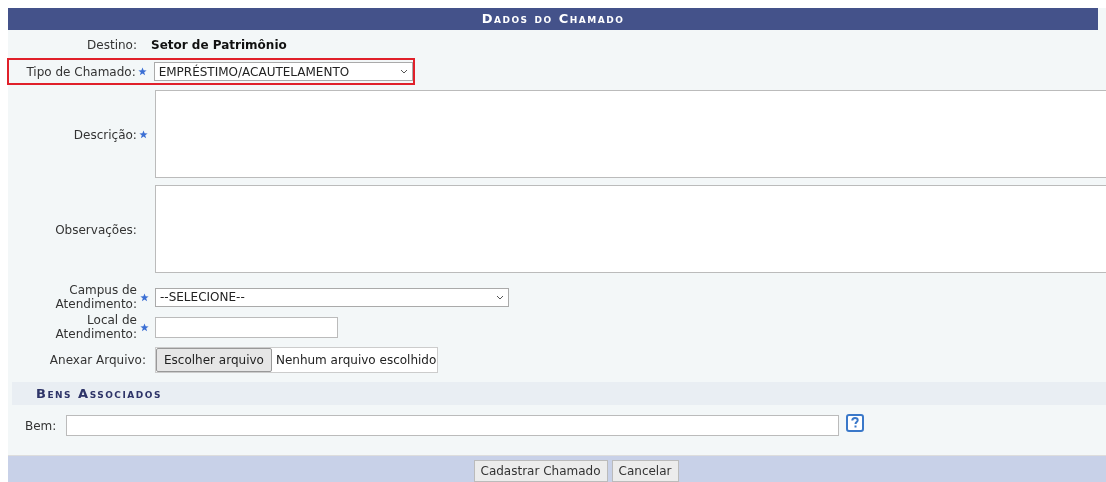  Describe the element at coordinates (540, 471) in the screenshot. I see `submit-button: Cadastrar Chamado` at that location.